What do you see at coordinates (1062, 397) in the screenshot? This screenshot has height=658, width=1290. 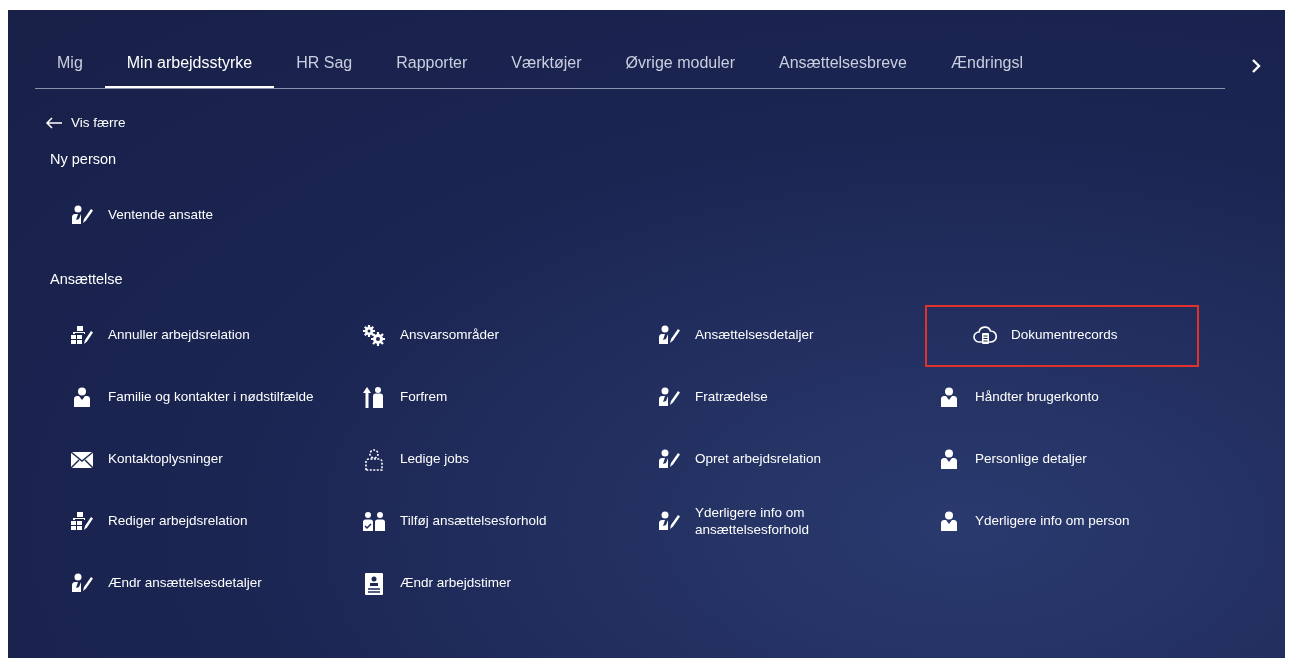 I see `task-link: Håndter brugerkonto` at bounding box center [1062, 397].